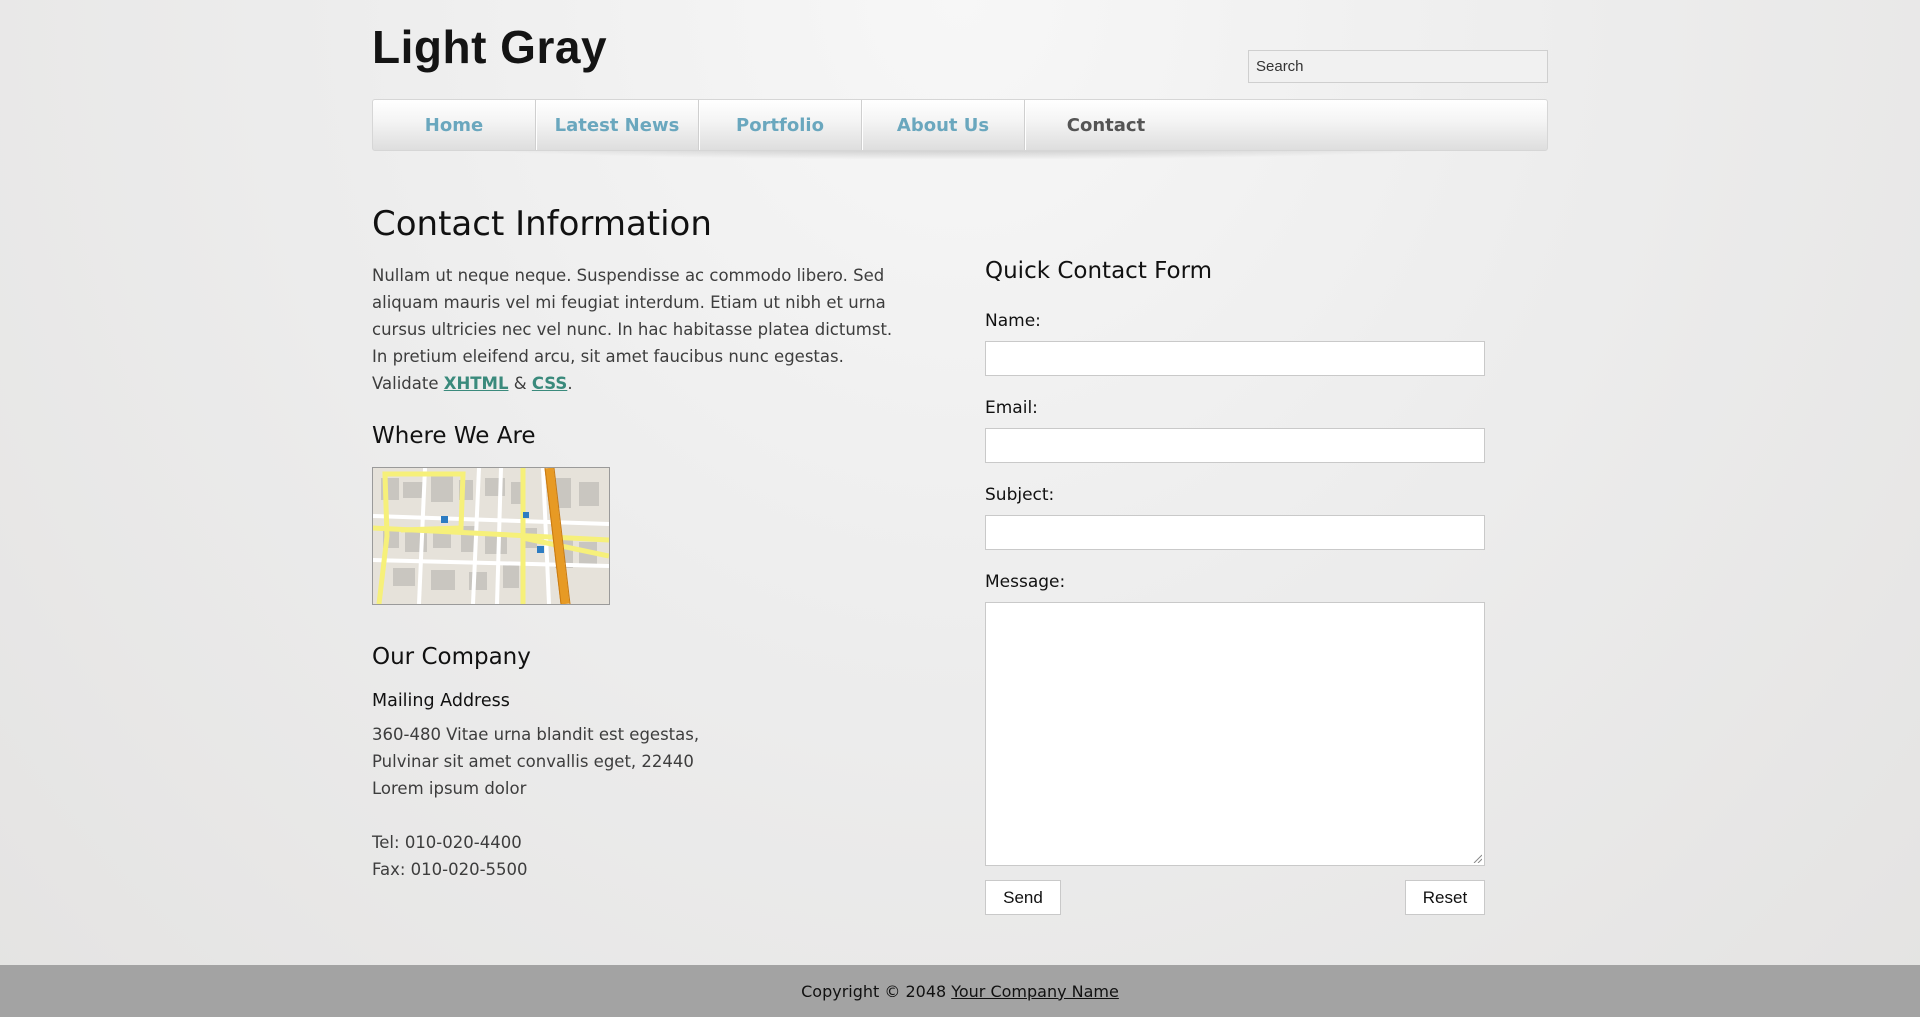  I want to click on telephone-number: Tel: 010-020-4400, so click(447, 842).